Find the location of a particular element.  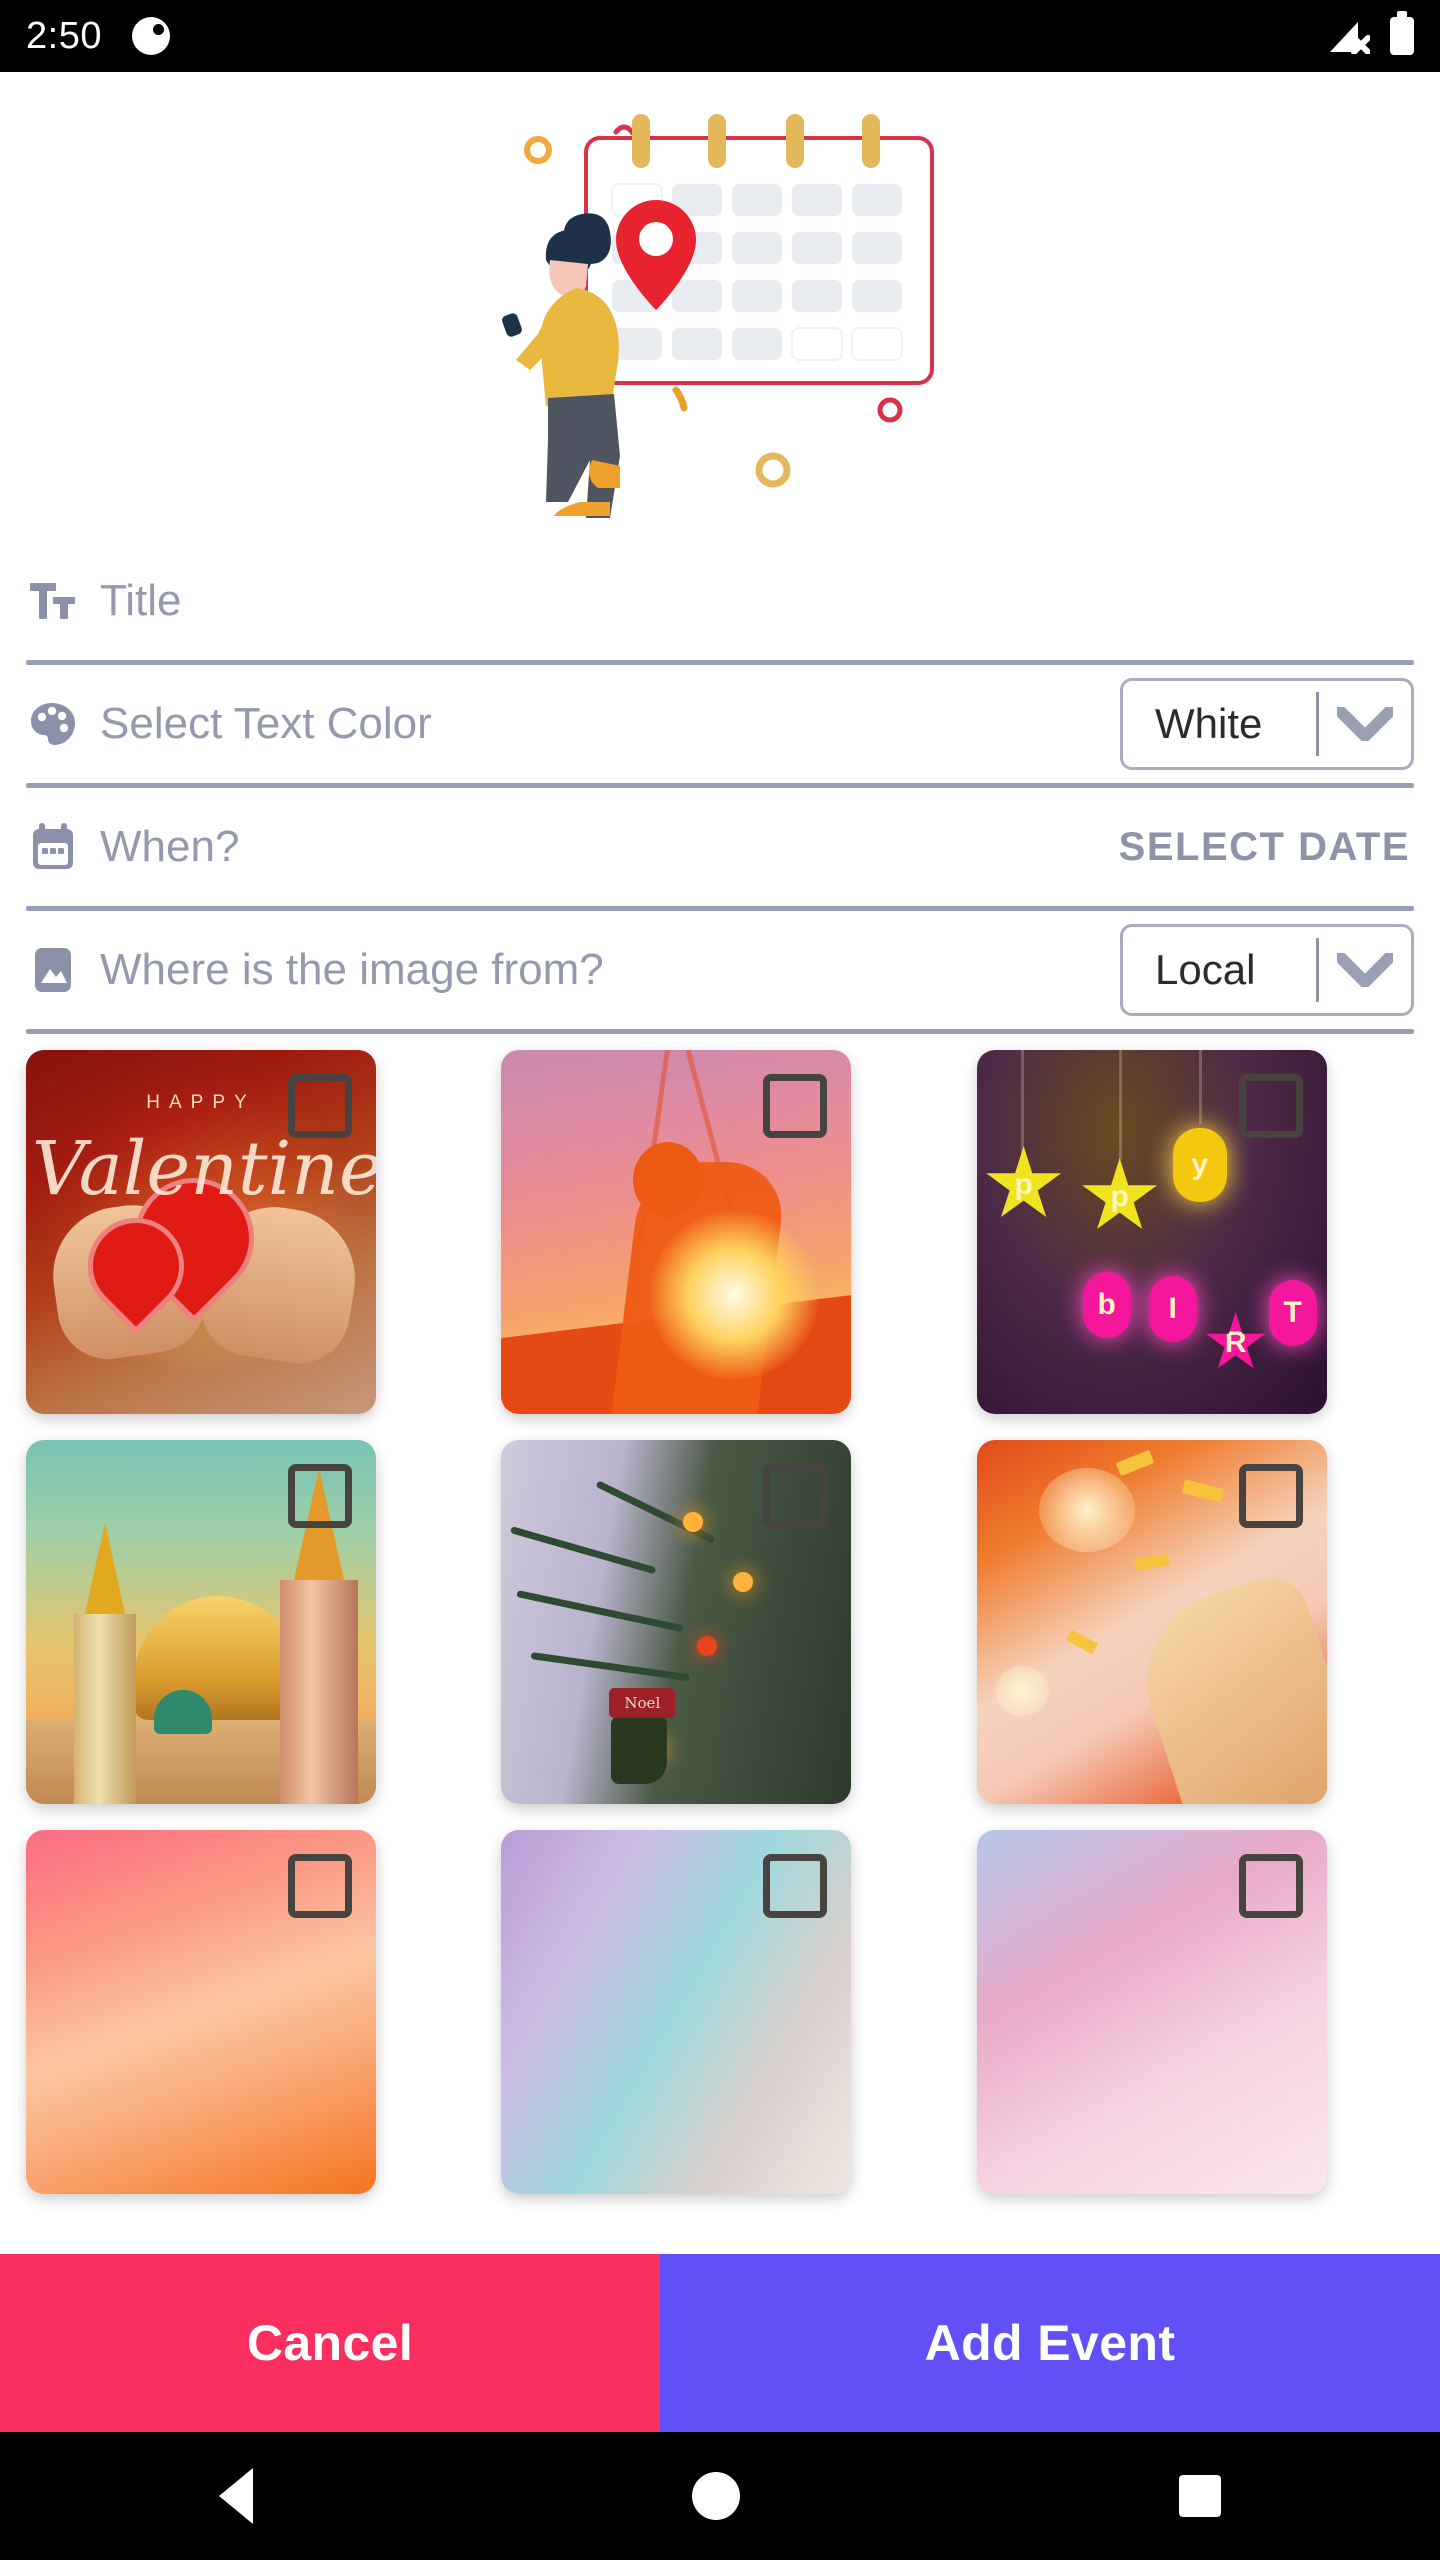

minaret-left is located at coordinates (105, 1663).